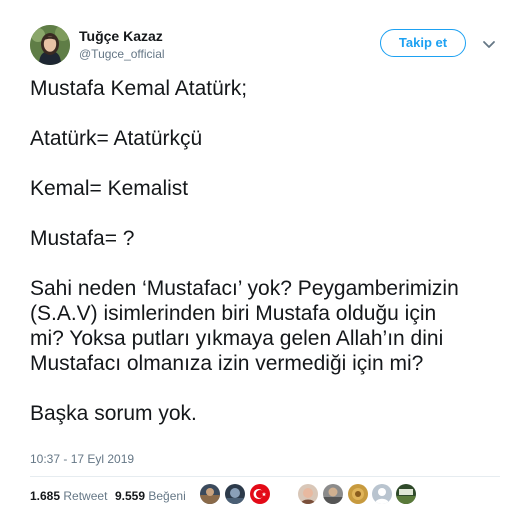 This screenshot has width=530, height=525. Describe the element at coordinates (265, 476) in the screenshot. I see `divider` at that location.